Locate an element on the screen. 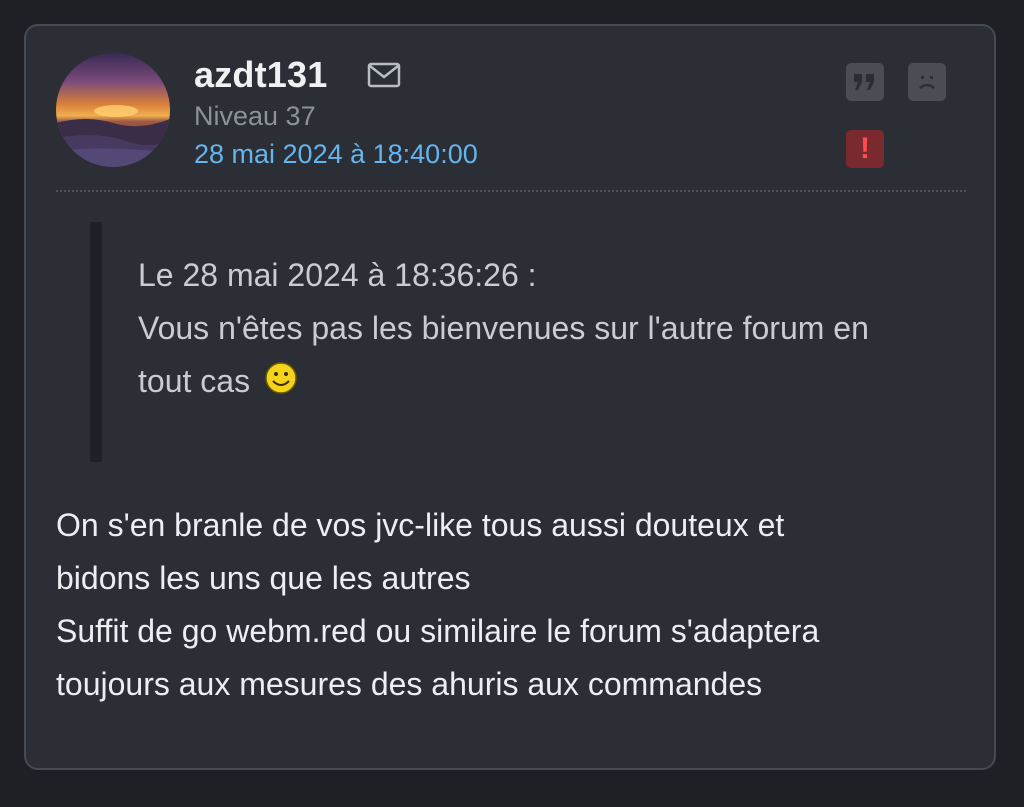 The height and width of the screenshot is (807, 1024). user-level: Niveau 37 is located at coordinates (255, 116).